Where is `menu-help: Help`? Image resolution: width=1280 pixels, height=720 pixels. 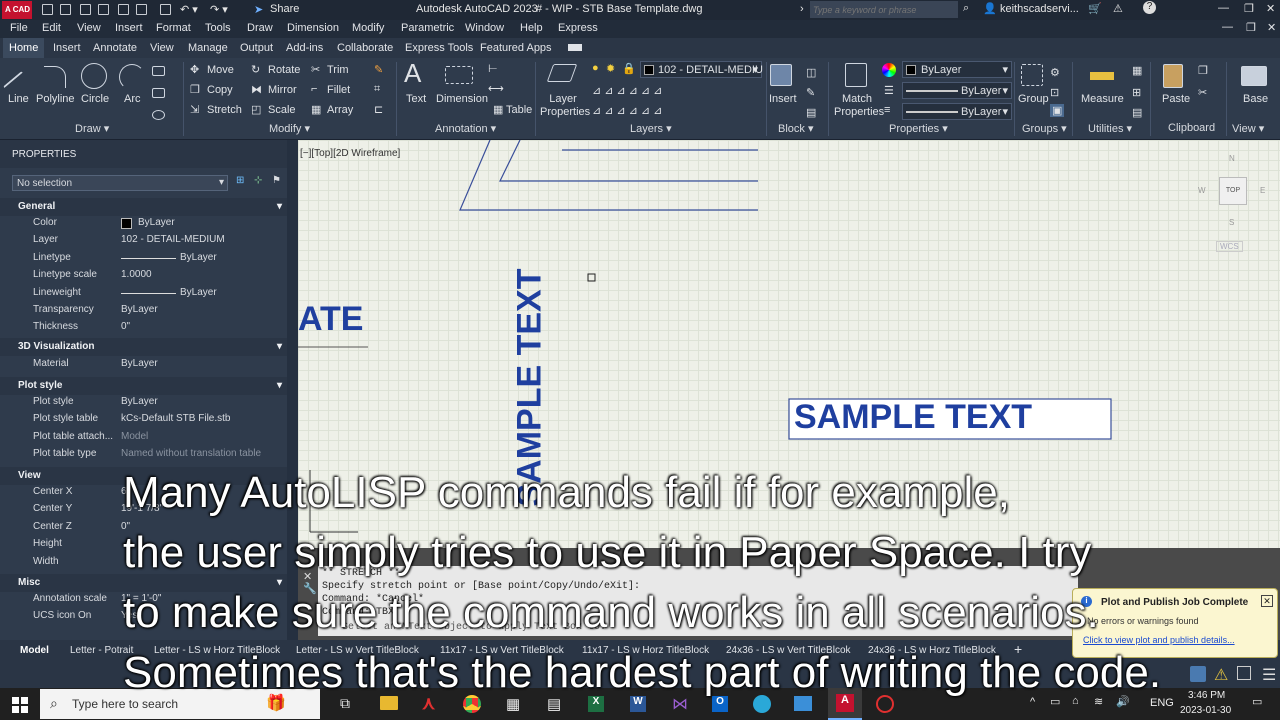 menu-help: Help is located at coordinates (531, 28).